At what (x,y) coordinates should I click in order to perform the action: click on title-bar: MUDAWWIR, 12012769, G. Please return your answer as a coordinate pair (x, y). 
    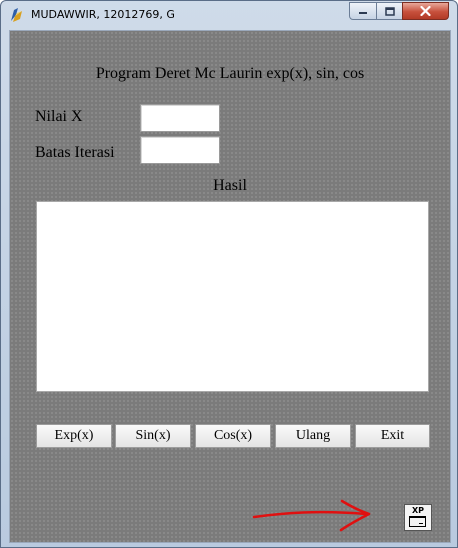
    Looking at the image, I should click on (229, 15).